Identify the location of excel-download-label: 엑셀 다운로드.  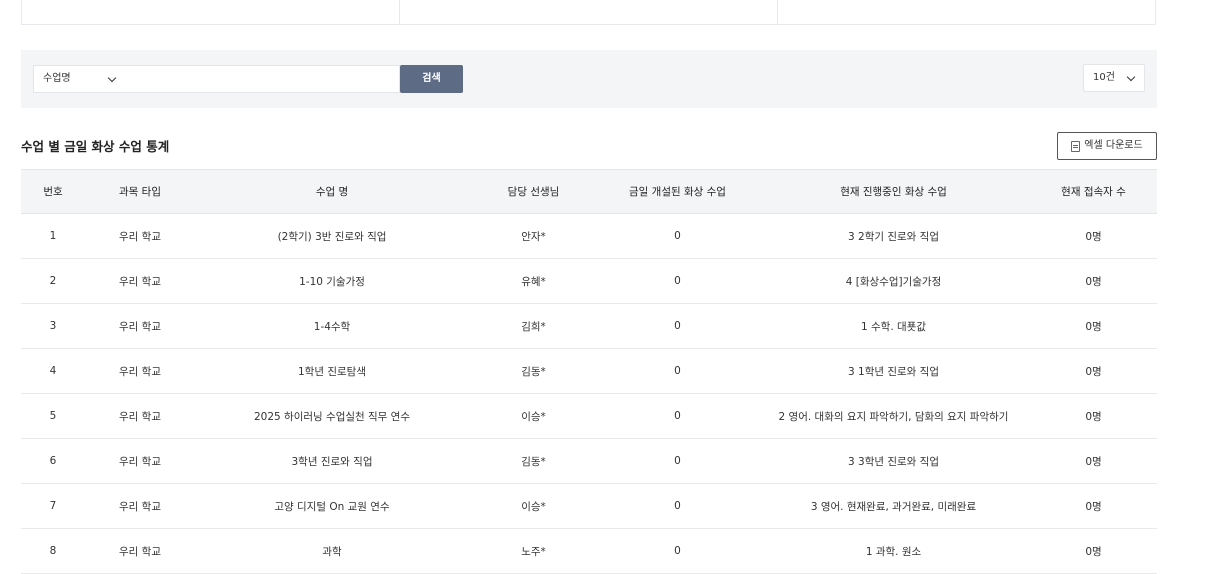
(1113, 145).